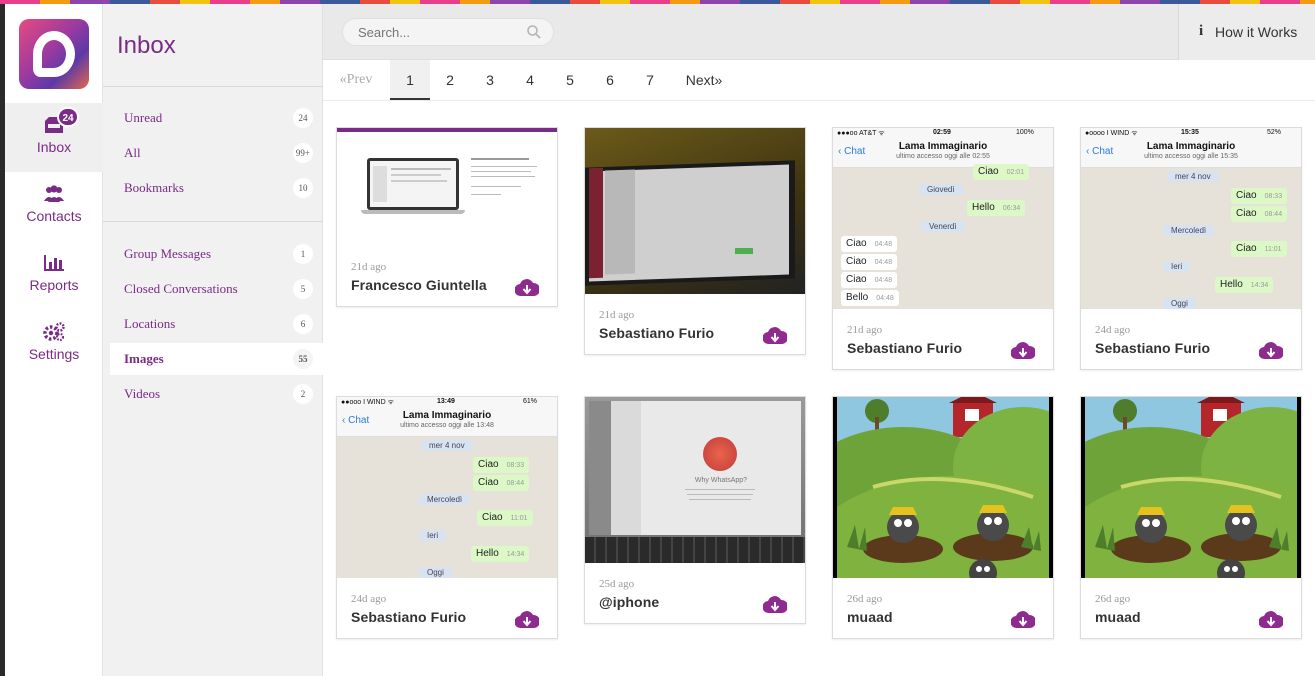 The image size is (1315, 676). I want to click on chat-day: Venerdì, so click(943, 226).